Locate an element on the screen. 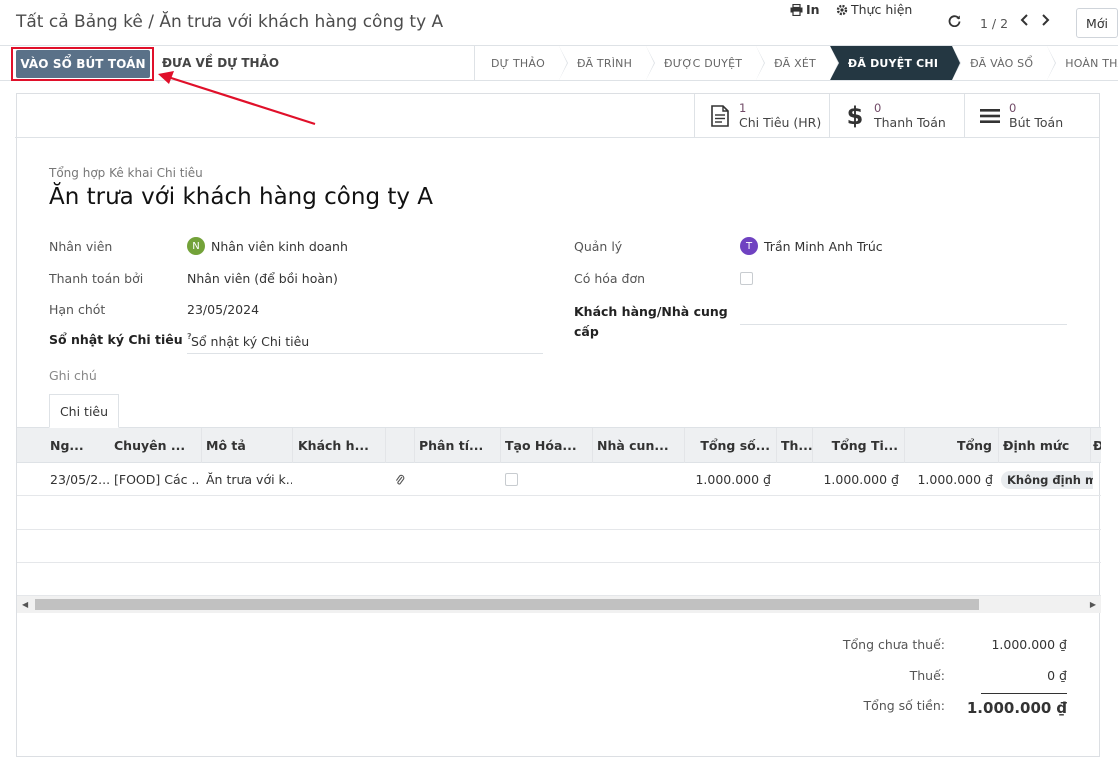 This screenshot has width=1118, height=763. vendor-label: Khách hàng/Nhà cung cấp is located at coordinates (651, 322).